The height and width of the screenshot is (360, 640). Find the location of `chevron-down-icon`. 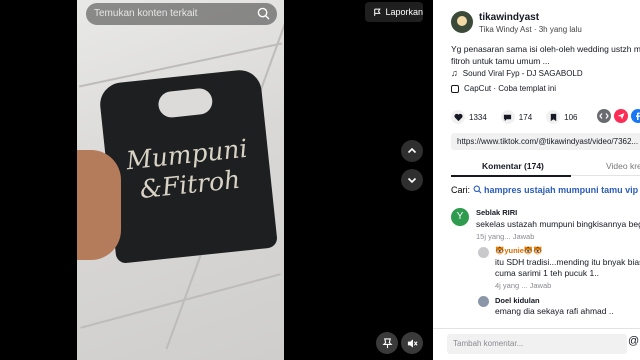

chevron-down-icon is located at coordinates (412, 180).